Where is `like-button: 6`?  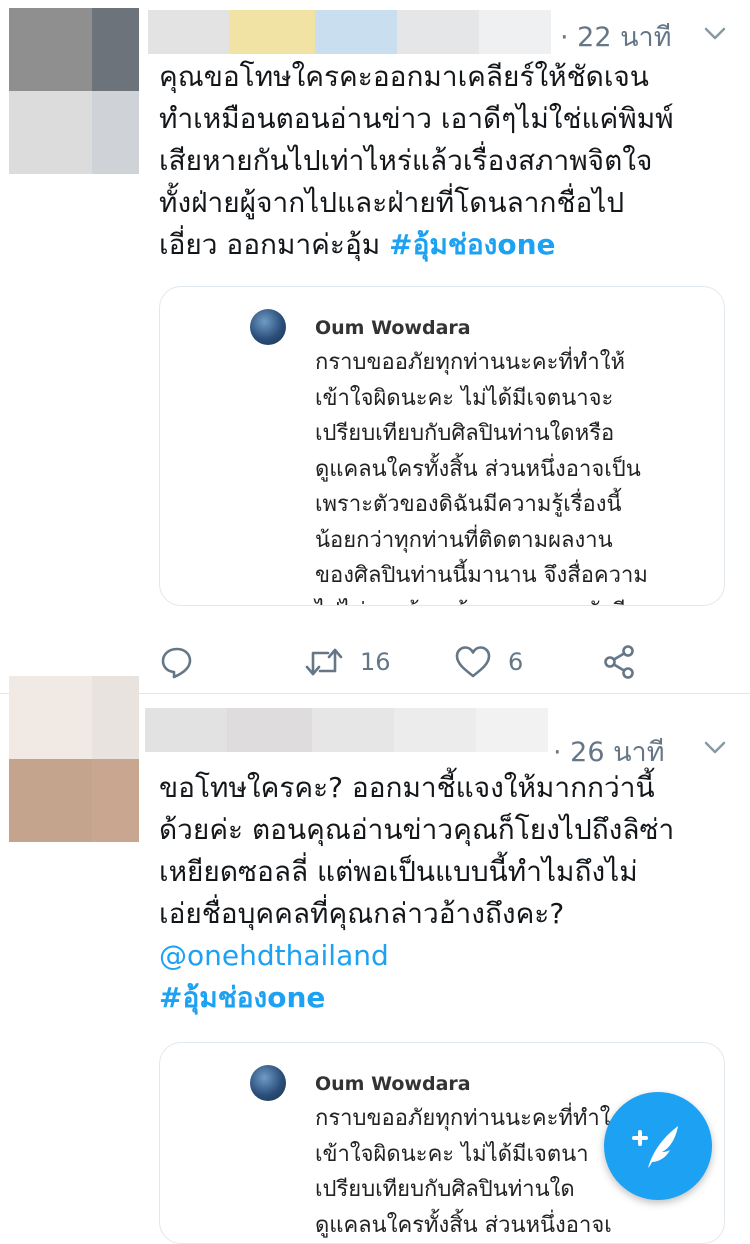
like-button: 6 is located at coordinates (488, 662).